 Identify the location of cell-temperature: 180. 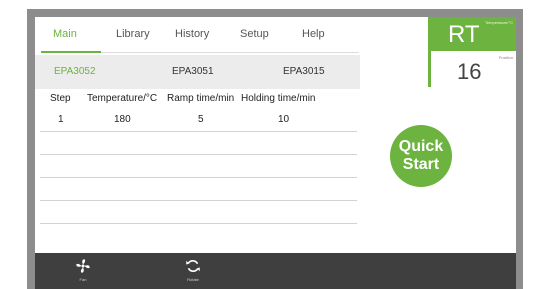
(122, 119).